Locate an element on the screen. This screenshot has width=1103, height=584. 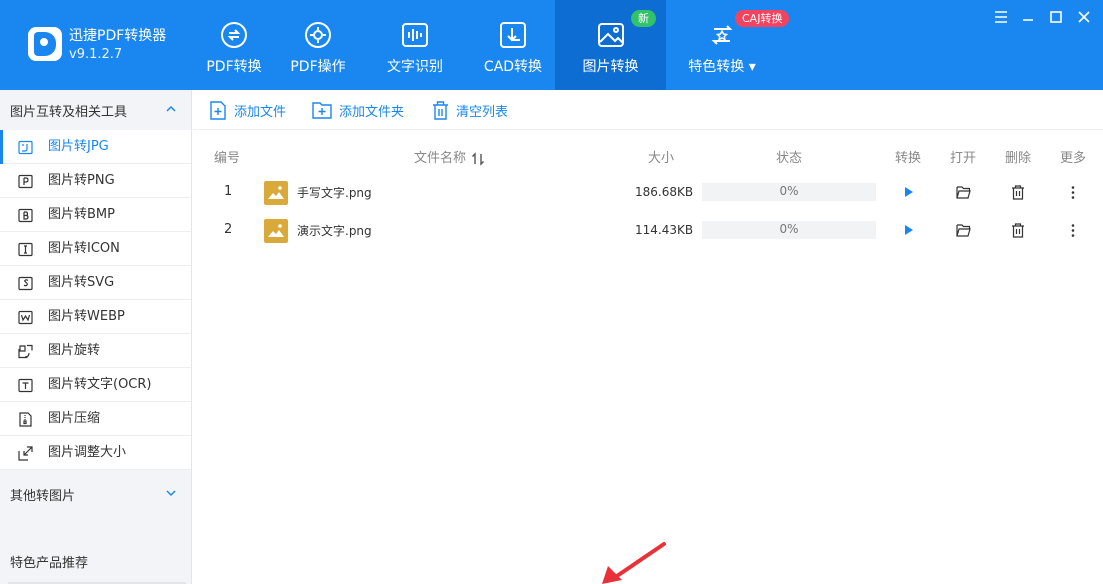
sidebar-item-image-icon: 图片转ICON is located at coordinates (95, 249).